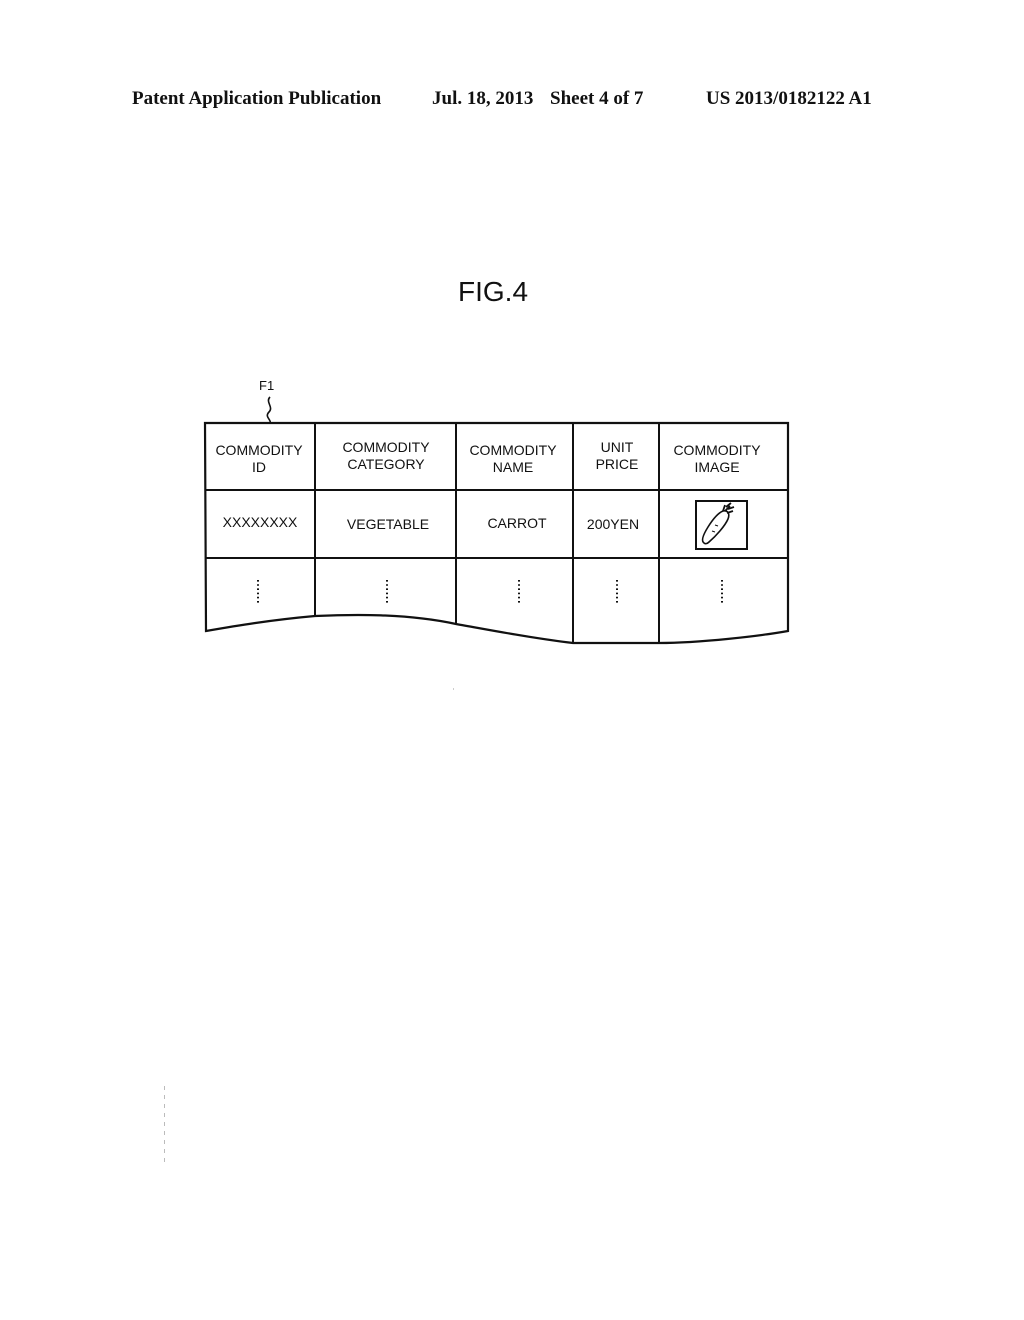 The image size is (1024, 1320). What do you see at coordinates (617, 447) in the screenshot?
I see `header-label: UNIT` at bounding box center [617, 447].